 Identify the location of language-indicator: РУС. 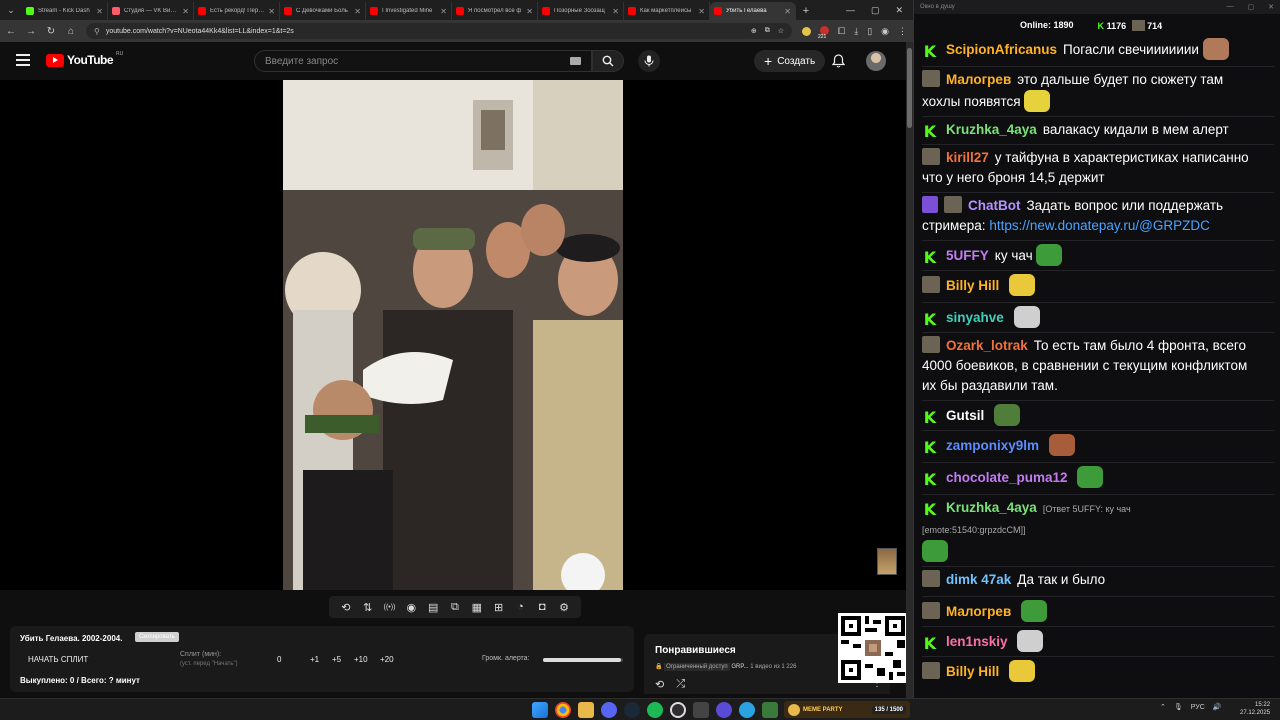
(1198, 707).